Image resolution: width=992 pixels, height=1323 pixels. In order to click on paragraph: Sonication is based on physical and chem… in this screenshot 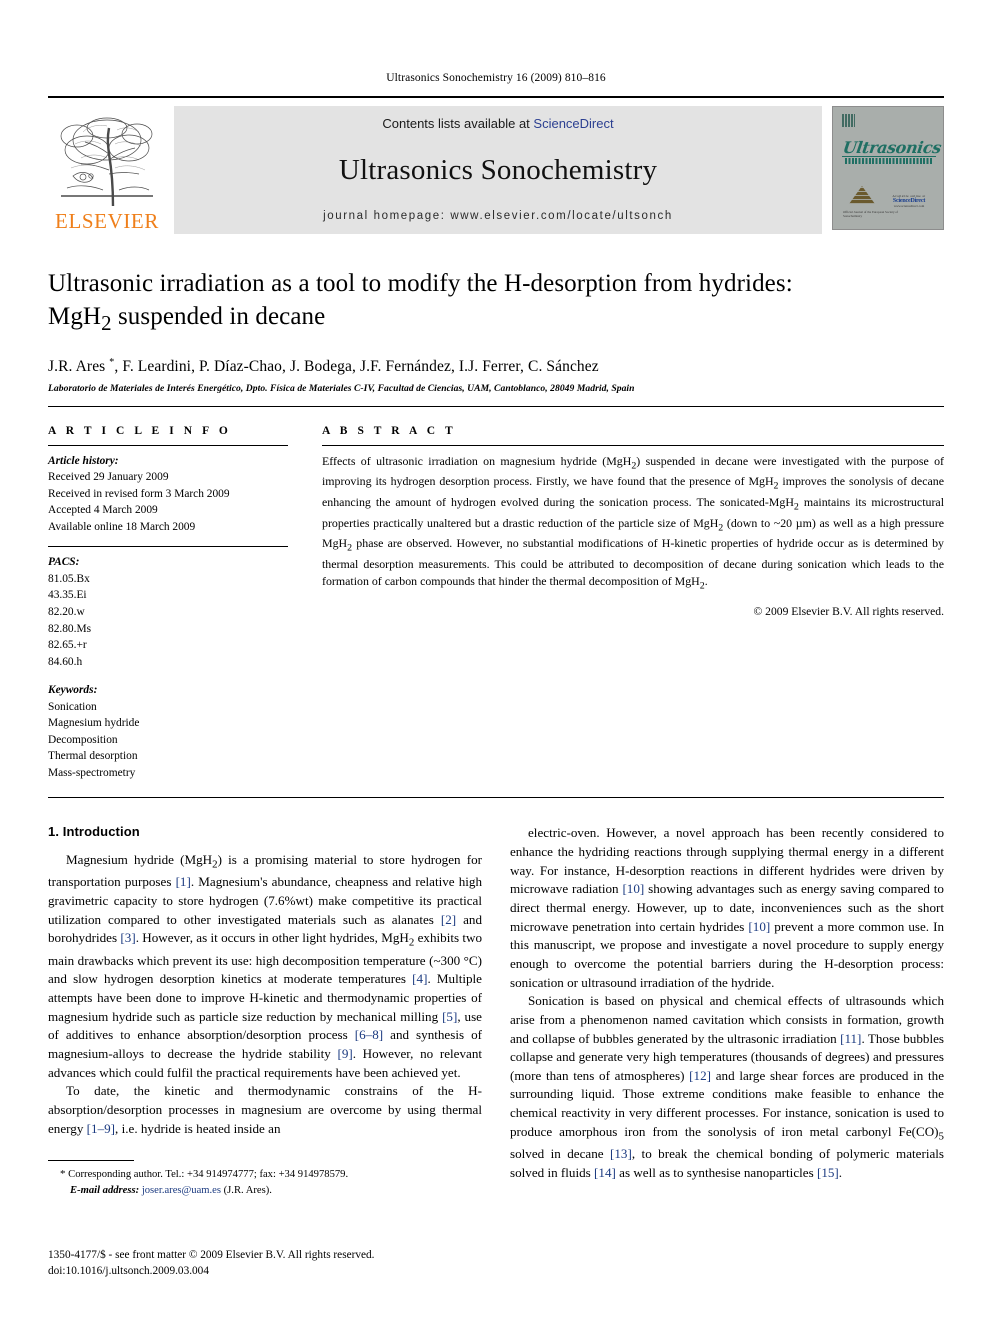, I will do `click(727, 1086)`.